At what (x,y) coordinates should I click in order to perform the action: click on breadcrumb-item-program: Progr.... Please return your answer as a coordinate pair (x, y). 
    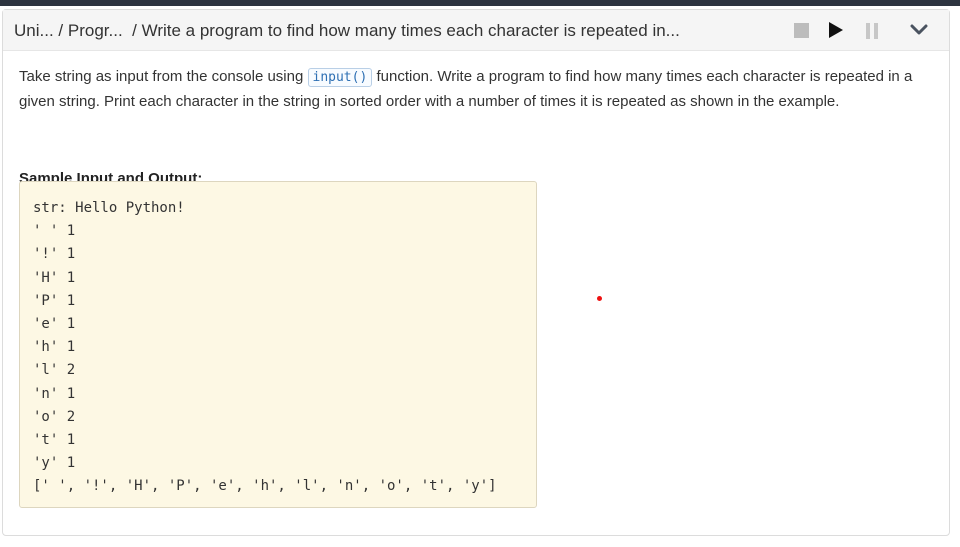
    Looking at the image, I should click on (95, 31).